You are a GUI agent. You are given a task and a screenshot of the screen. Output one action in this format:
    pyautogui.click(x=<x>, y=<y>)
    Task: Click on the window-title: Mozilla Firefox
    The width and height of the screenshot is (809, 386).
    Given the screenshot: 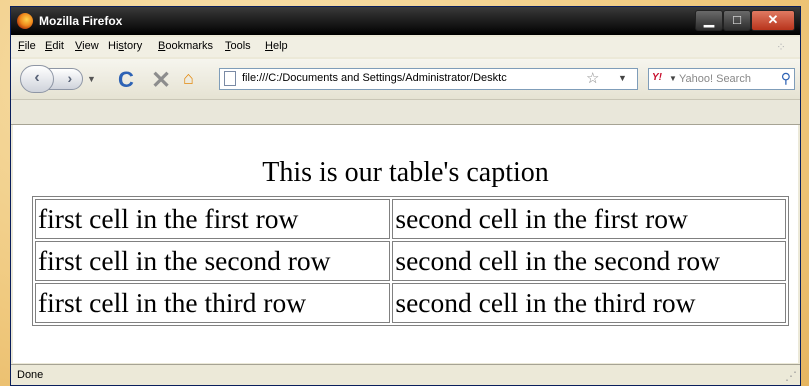 What is the action you would take?
    pyautogui.click(x=81, y=21)
    